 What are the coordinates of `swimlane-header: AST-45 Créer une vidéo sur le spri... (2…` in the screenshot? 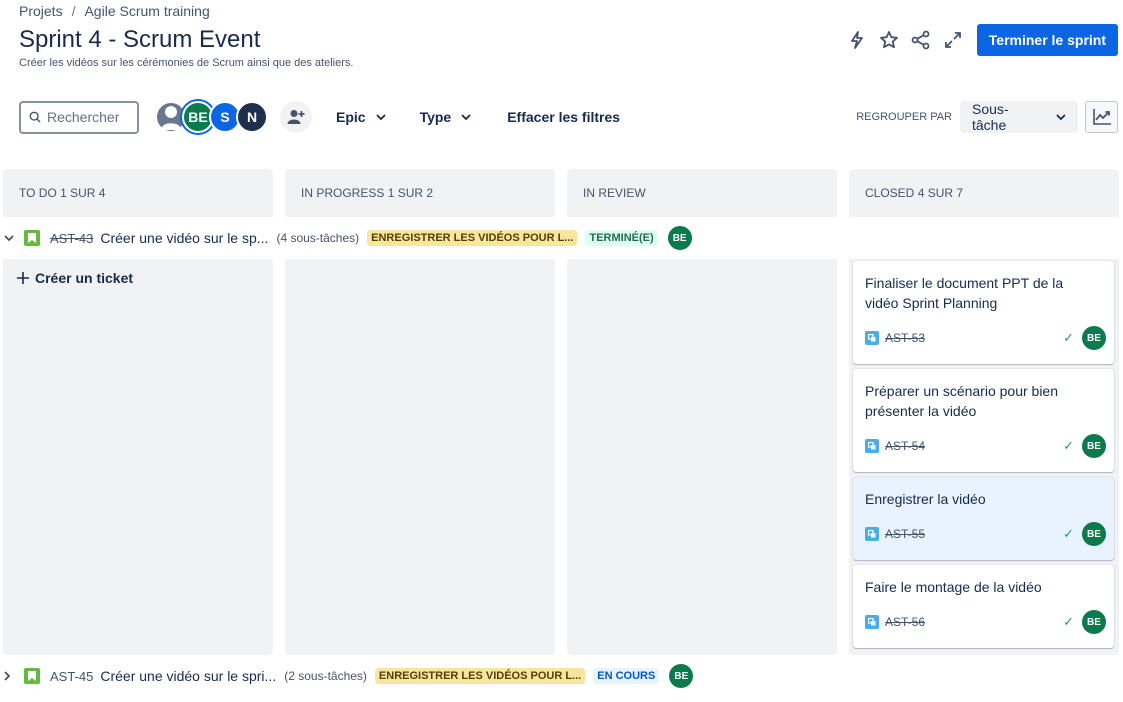 It's located at (349, 676).